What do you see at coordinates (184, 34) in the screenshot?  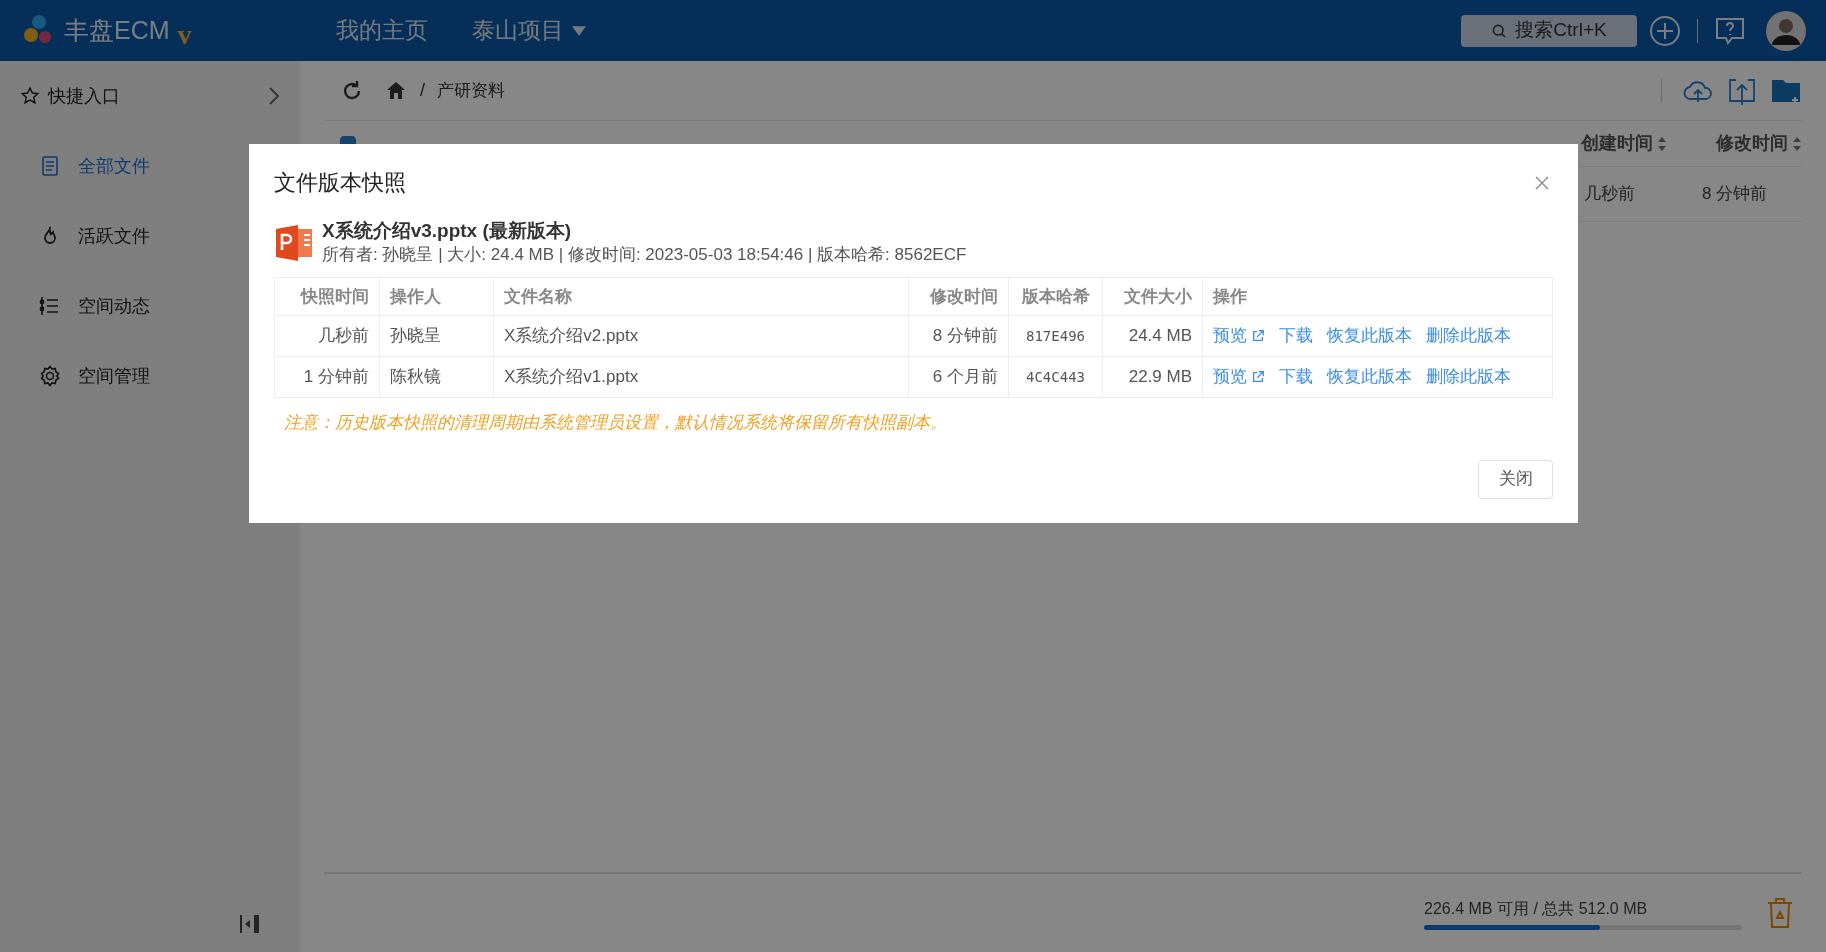 I see `logo-mark: v` at bounding box center [184, 34].